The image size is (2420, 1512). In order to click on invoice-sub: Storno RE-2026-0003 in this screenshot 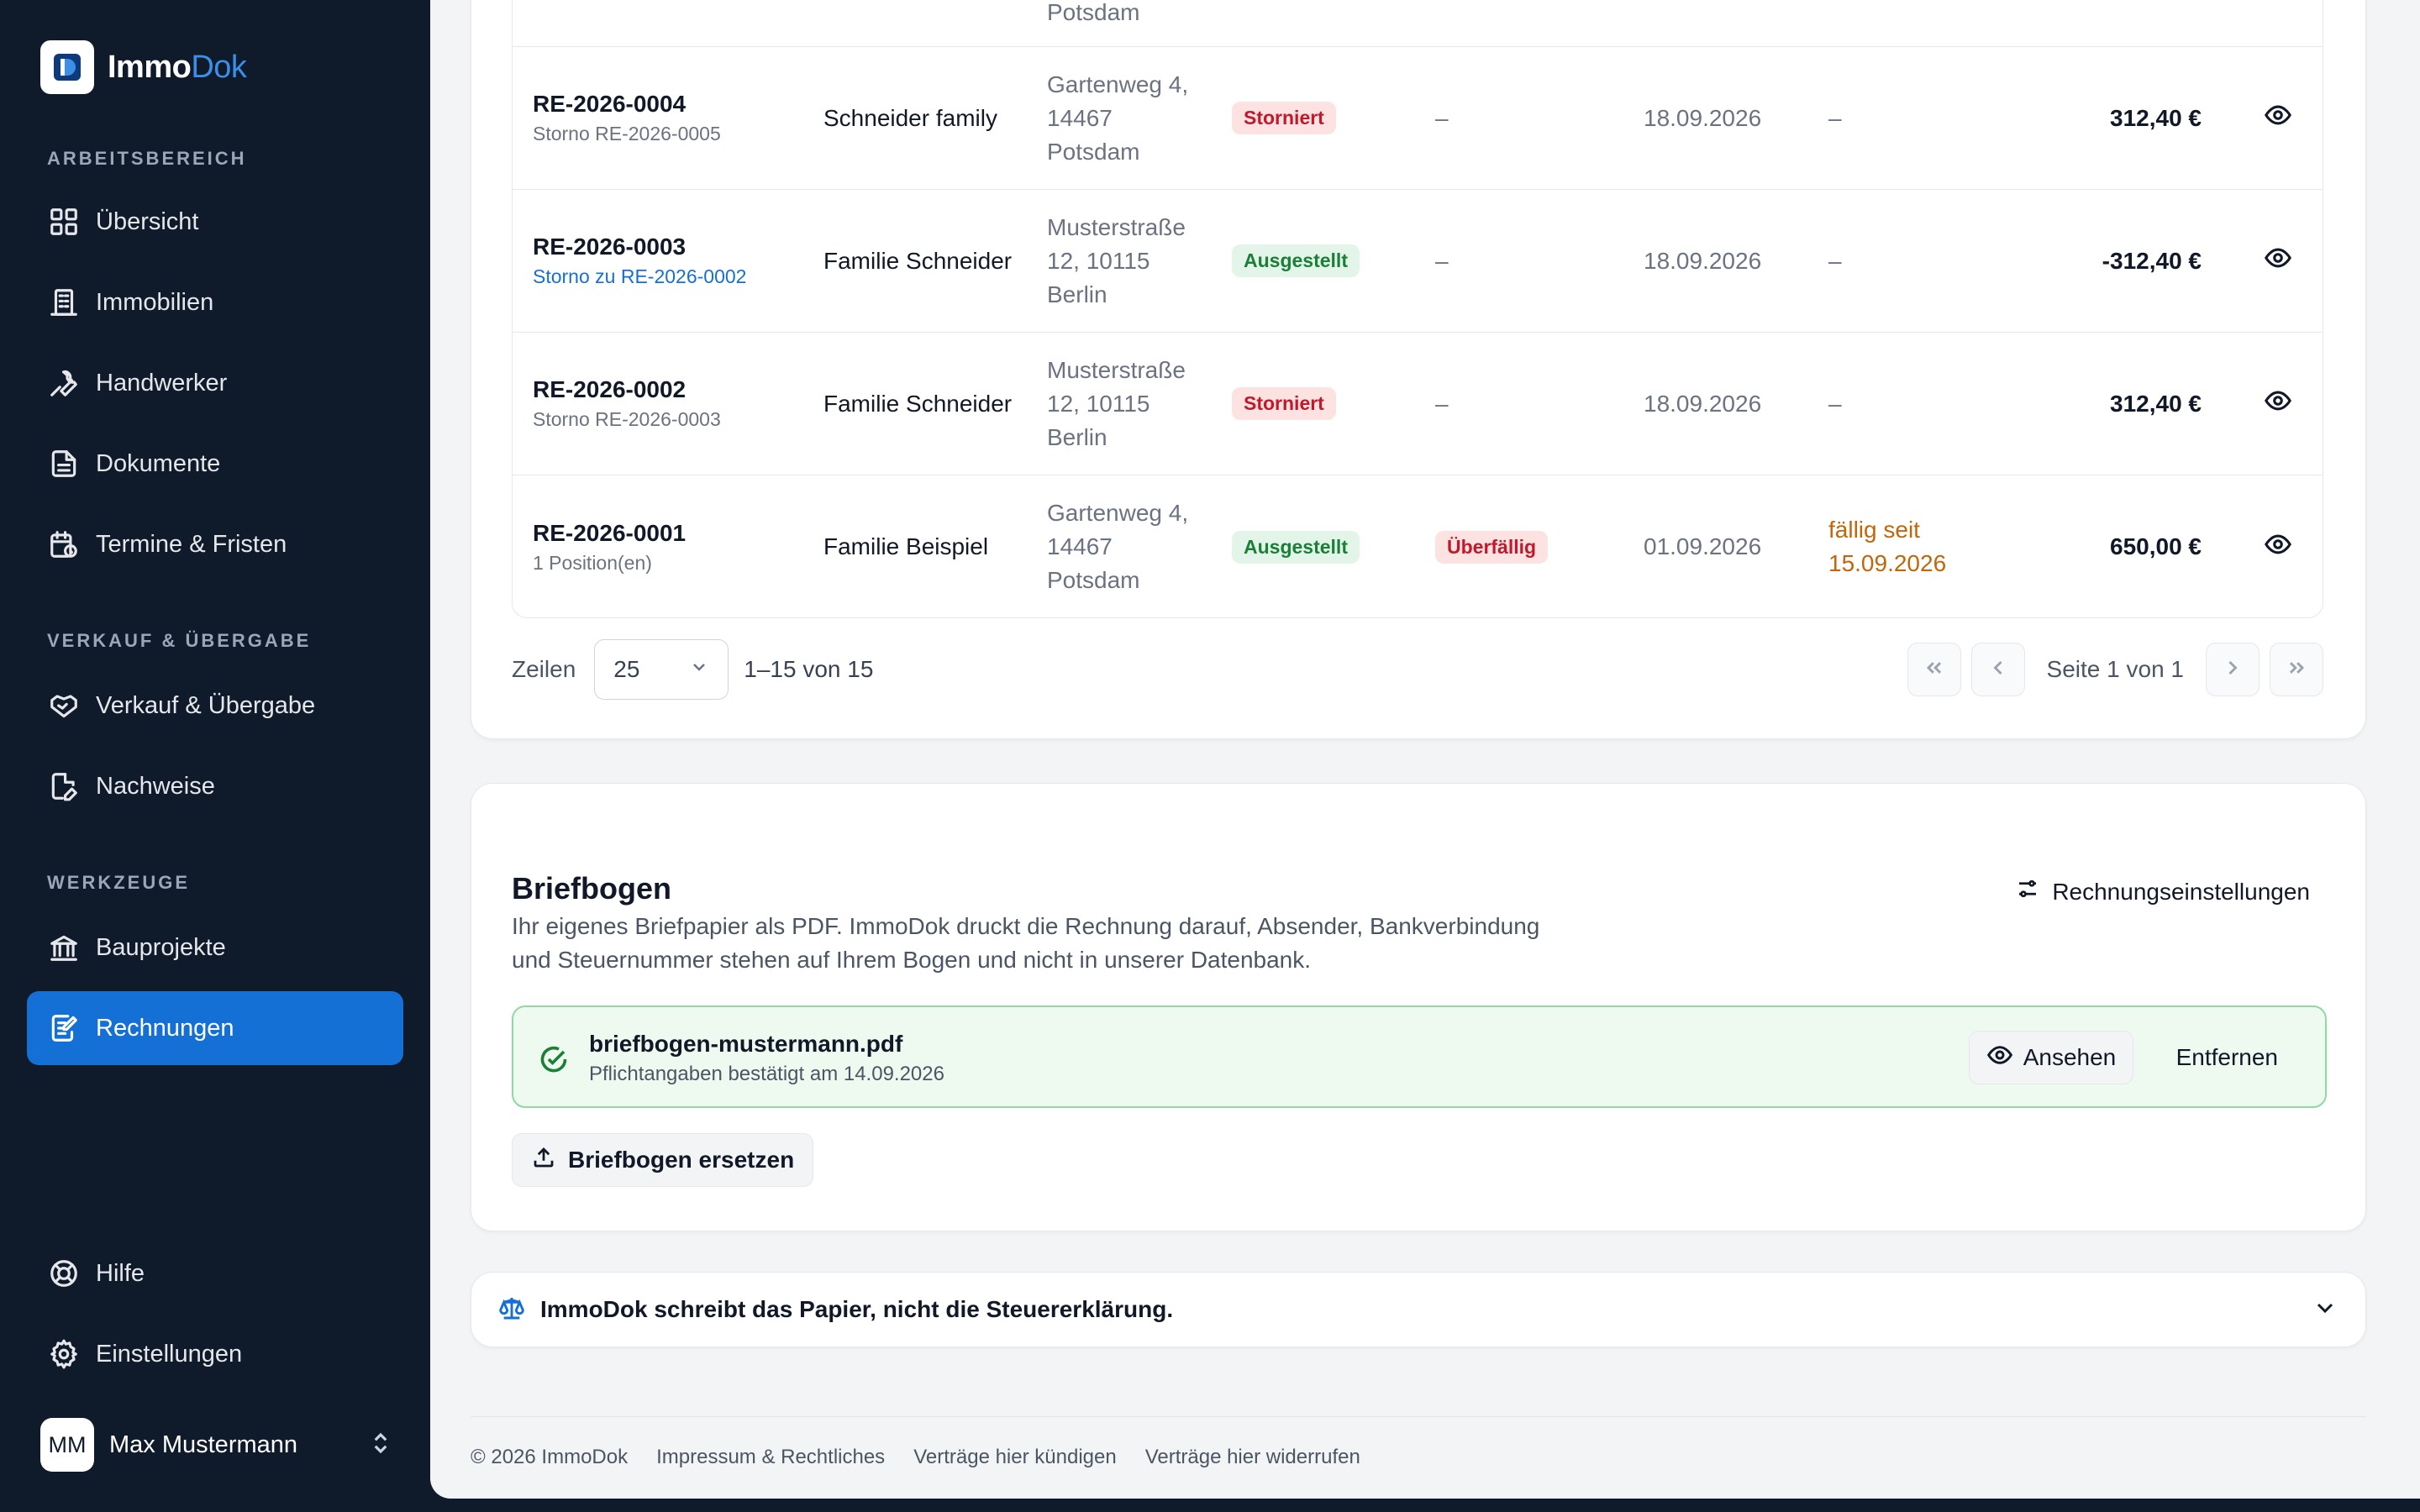, I will do `click(627, 419)`.